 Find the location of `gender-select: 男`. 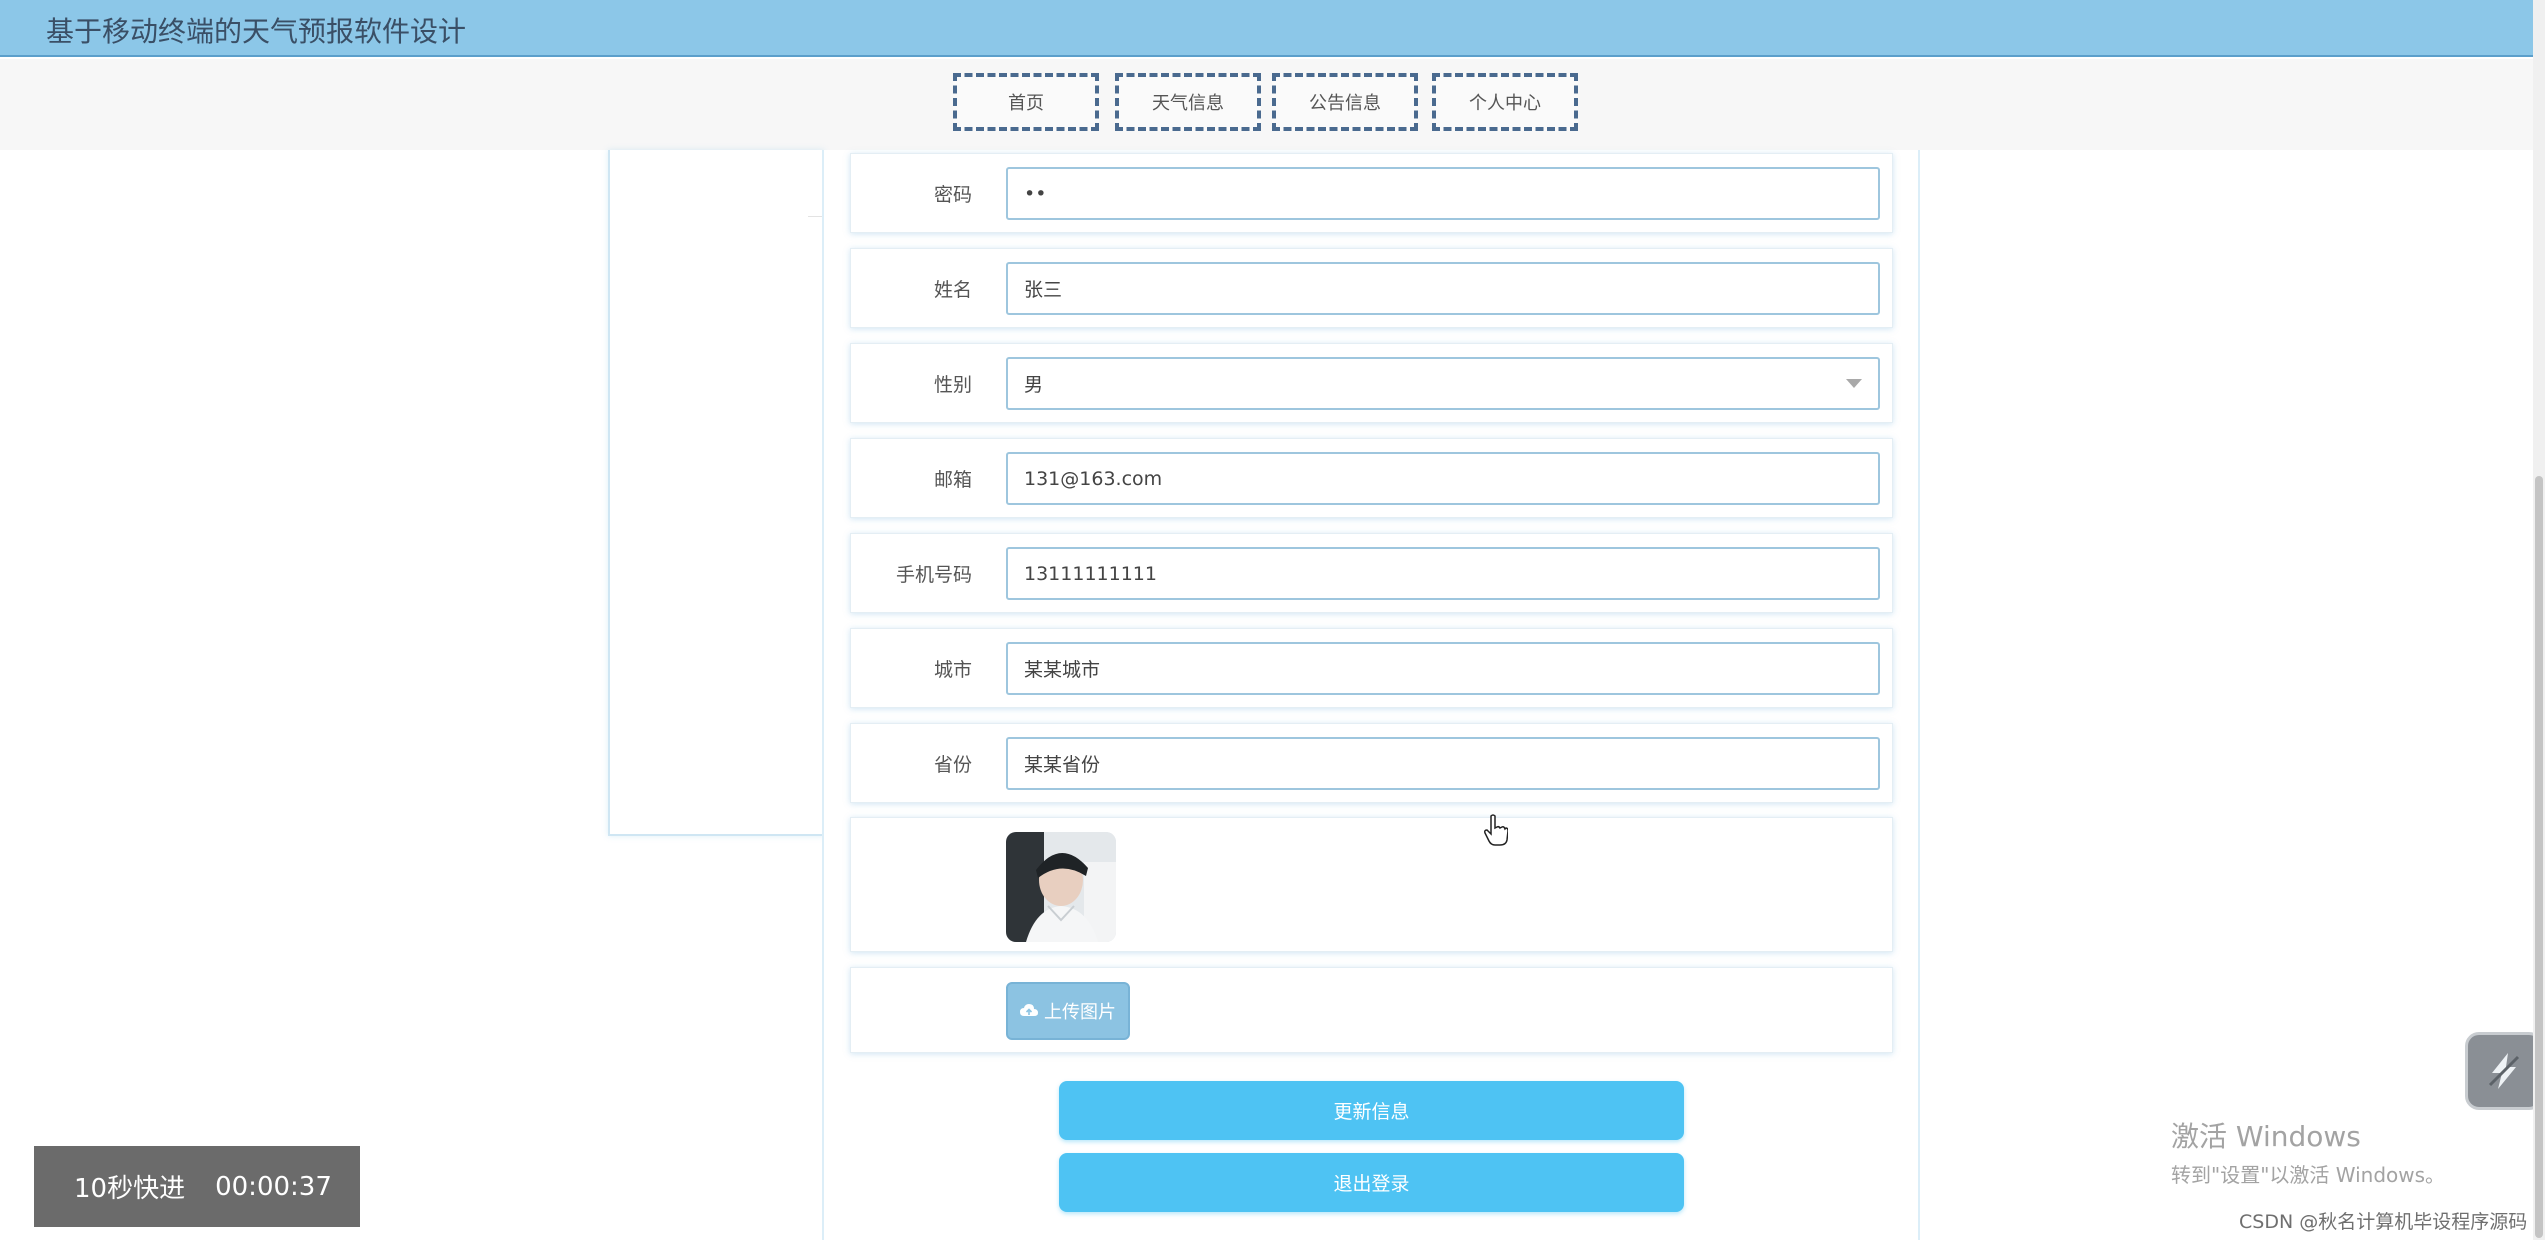

gender-select: 男 is located at coordinates (1443, 383).